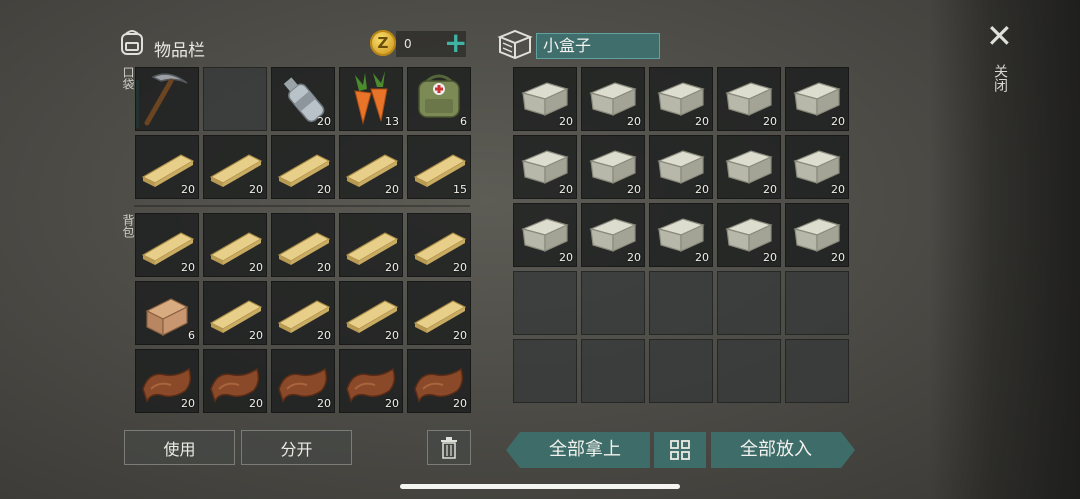 The height and width of the screenshot is (499, 1080). What do you see at coordinates (179, 51) in the screenshot?
I see `inventory-title: 物品栏` at bounding box center [179, 51].